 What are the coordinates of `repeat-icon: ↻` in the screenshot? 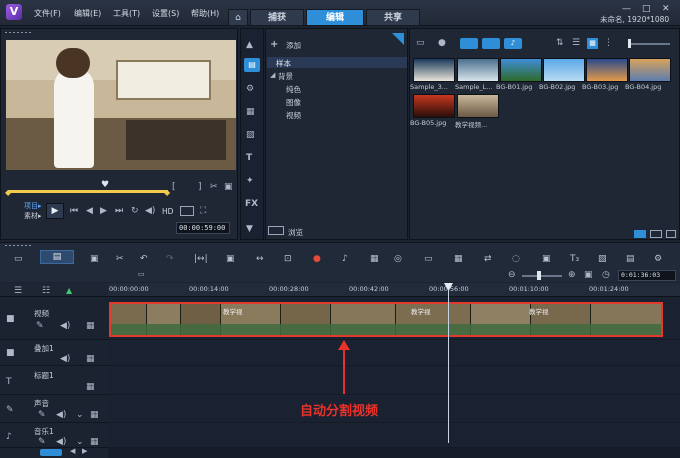 It's located at (135, 211).